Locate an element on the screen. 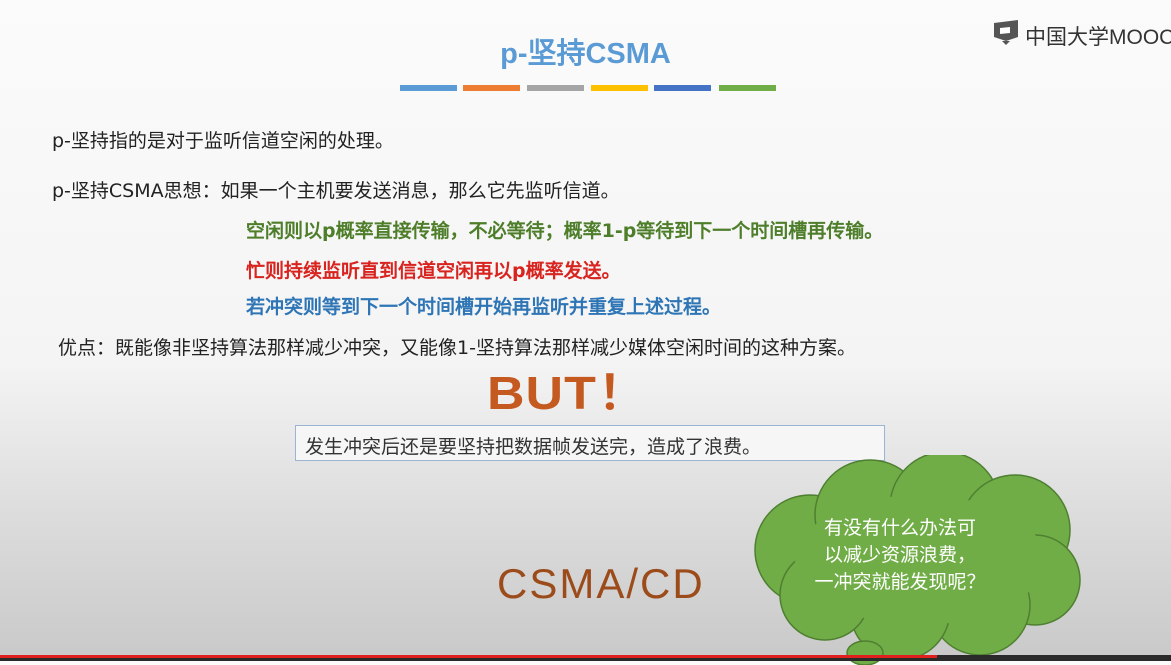 The image size is (1171, 665). but-heading: BUT！ is located at coordinates (568, 393).